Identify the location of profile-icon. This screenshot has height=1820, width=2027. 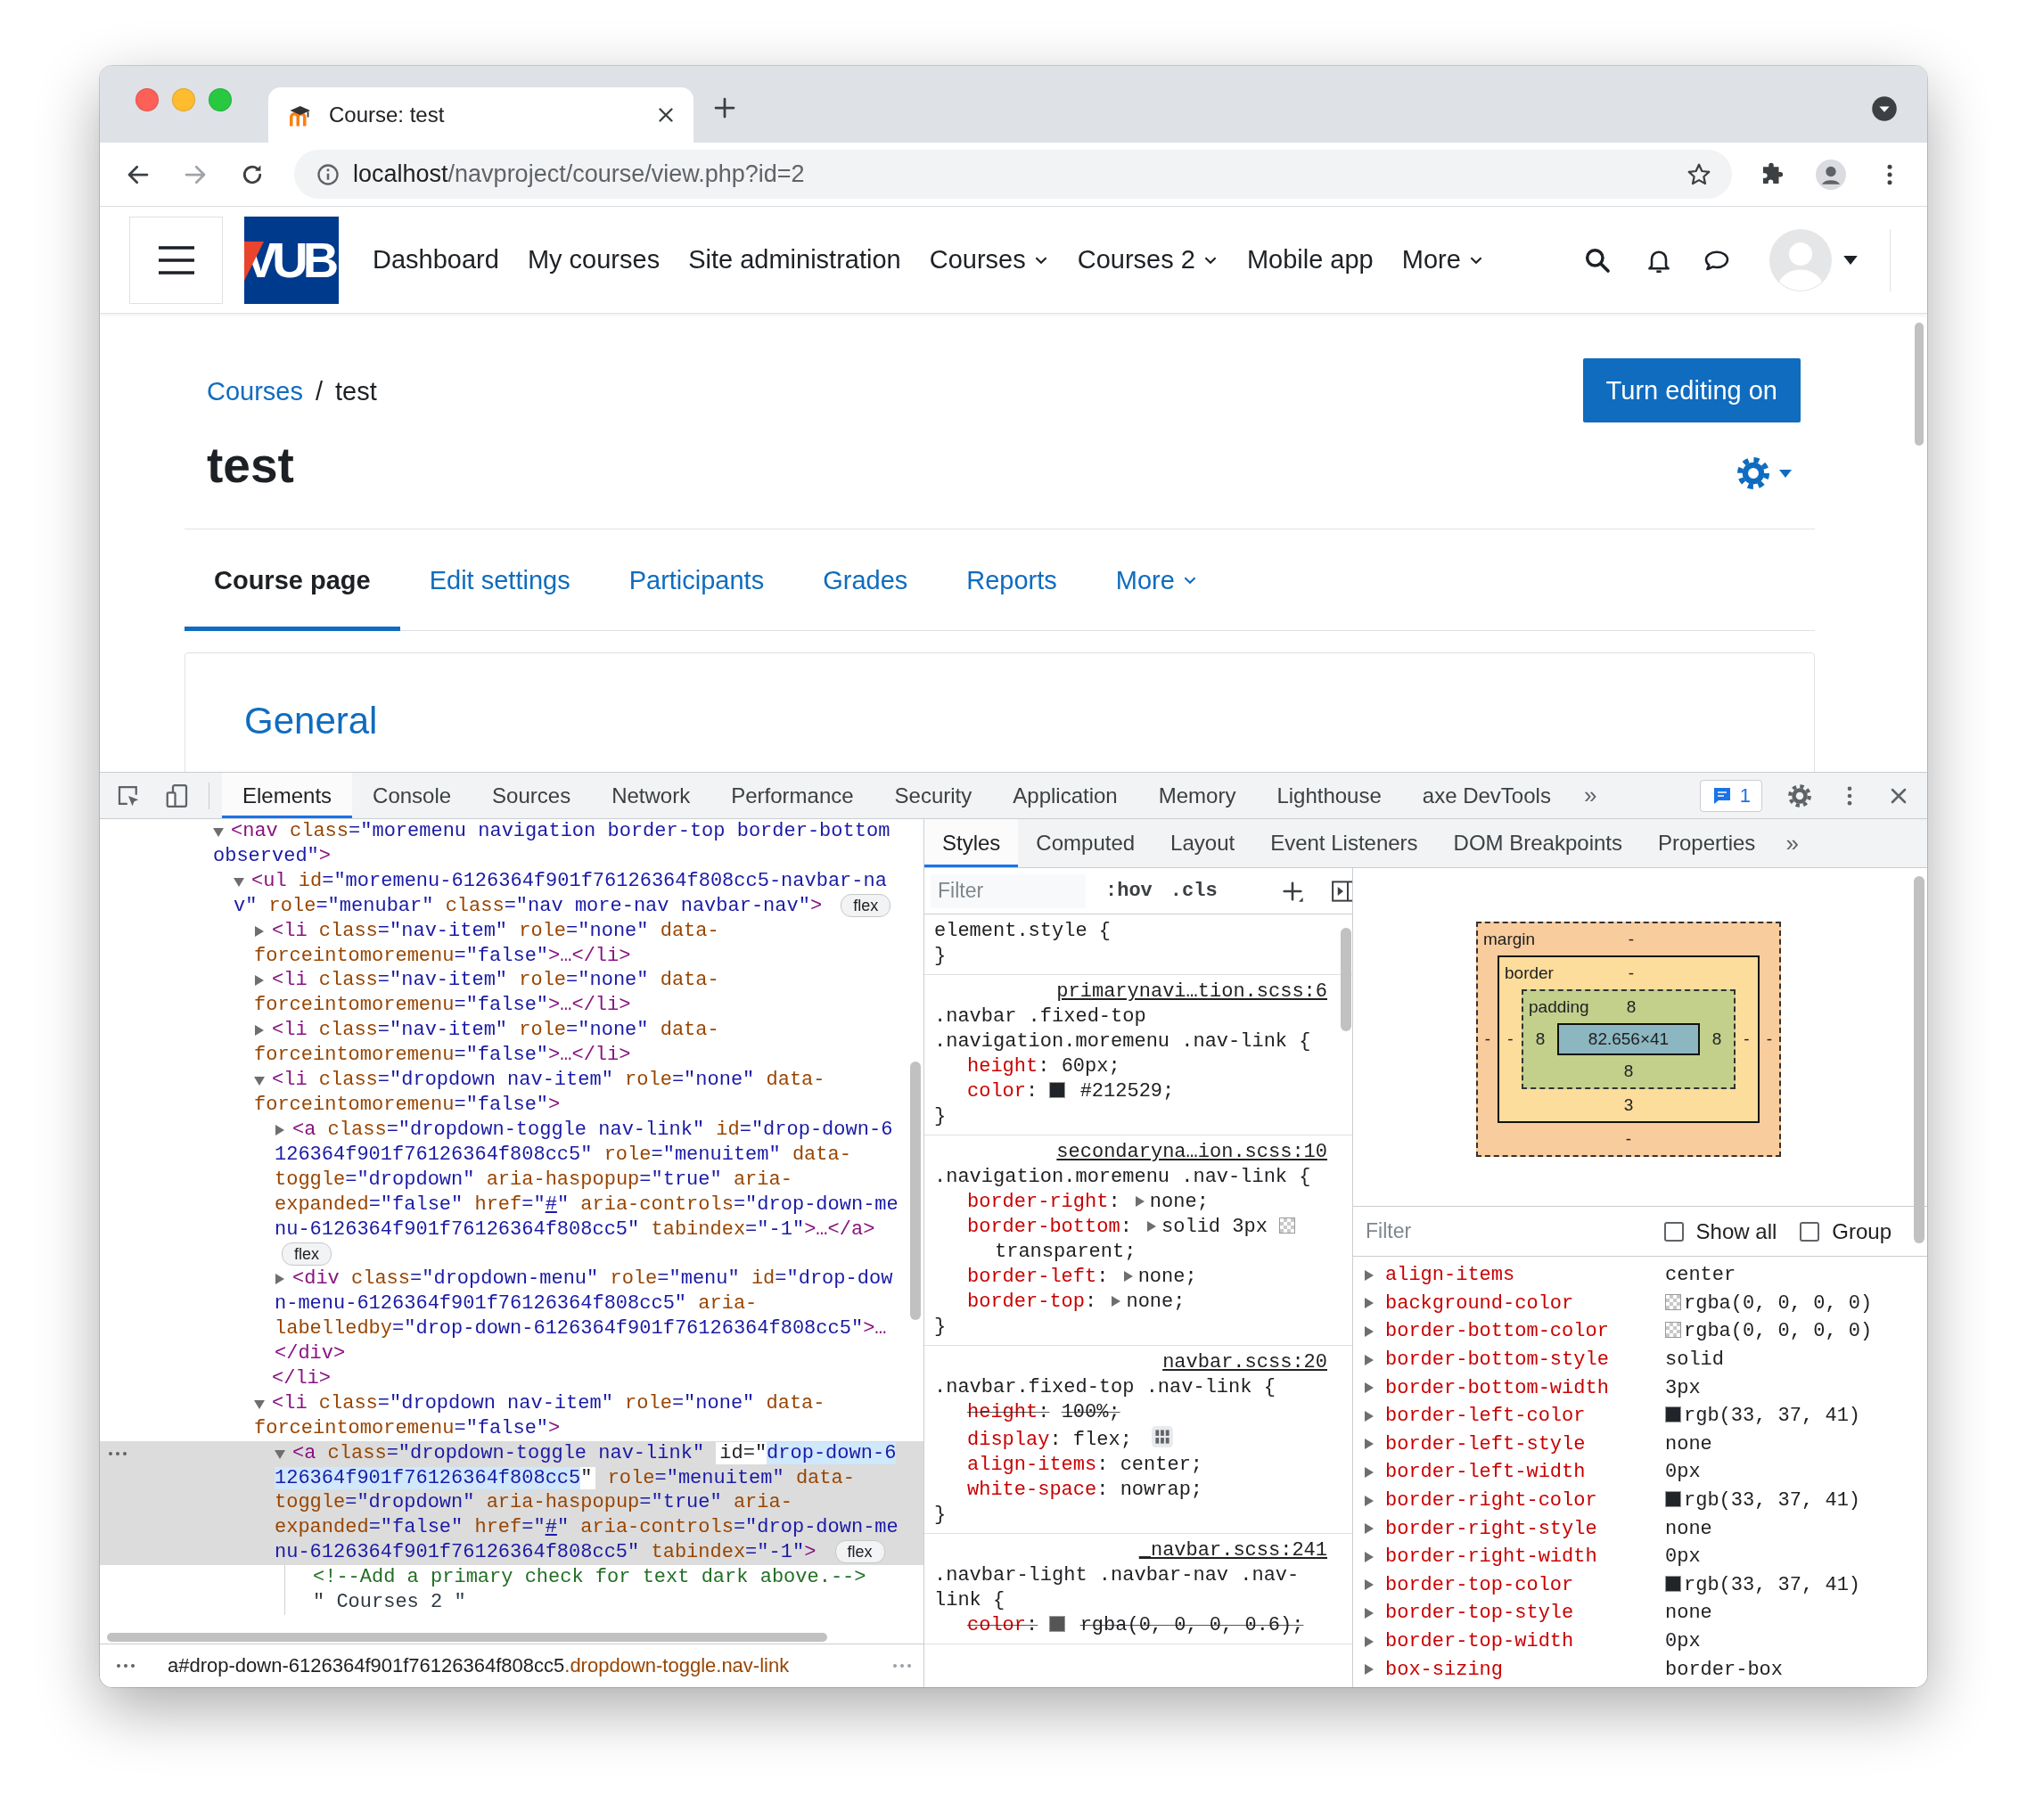
(1831, 174).